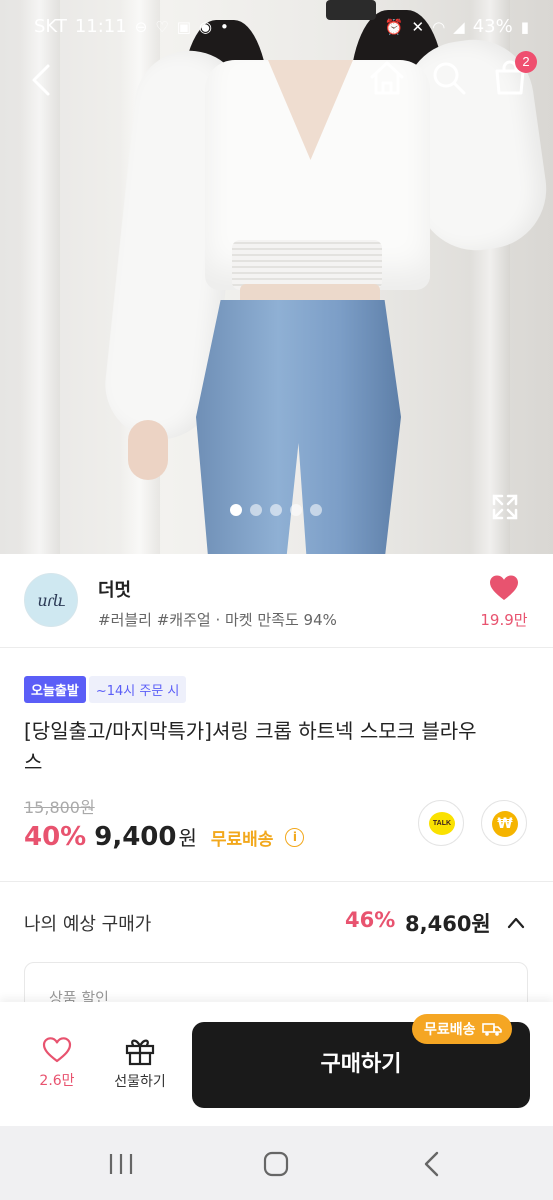  What do you see at coordinates (504, 620) in the screenshot?
I see `shop-like-count: 19.9만` at bounding box center [504, 620].